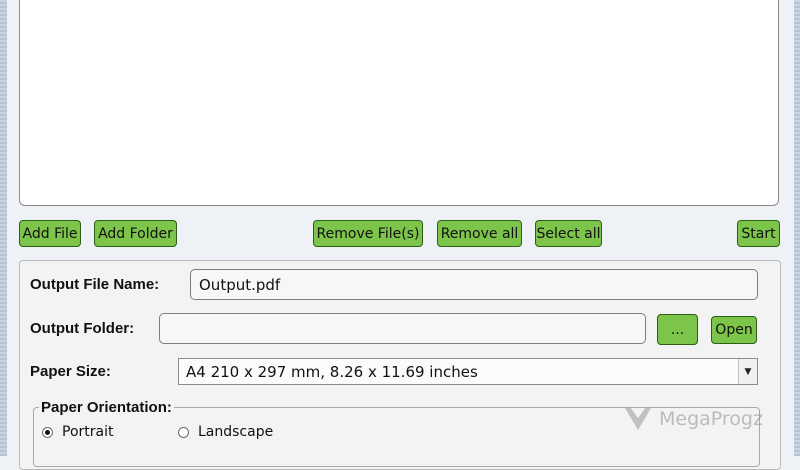 The width and height of the screenshot is (800, 470). Describe the element at coordinates (734, 330) in the screenshot. I see `open-folder-button: Open` at that location.